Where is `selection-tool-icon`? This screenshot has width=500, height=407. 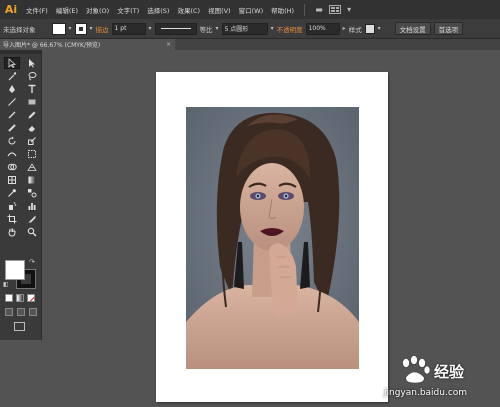
selection-tool-icon is located at coordinates (12, 63).